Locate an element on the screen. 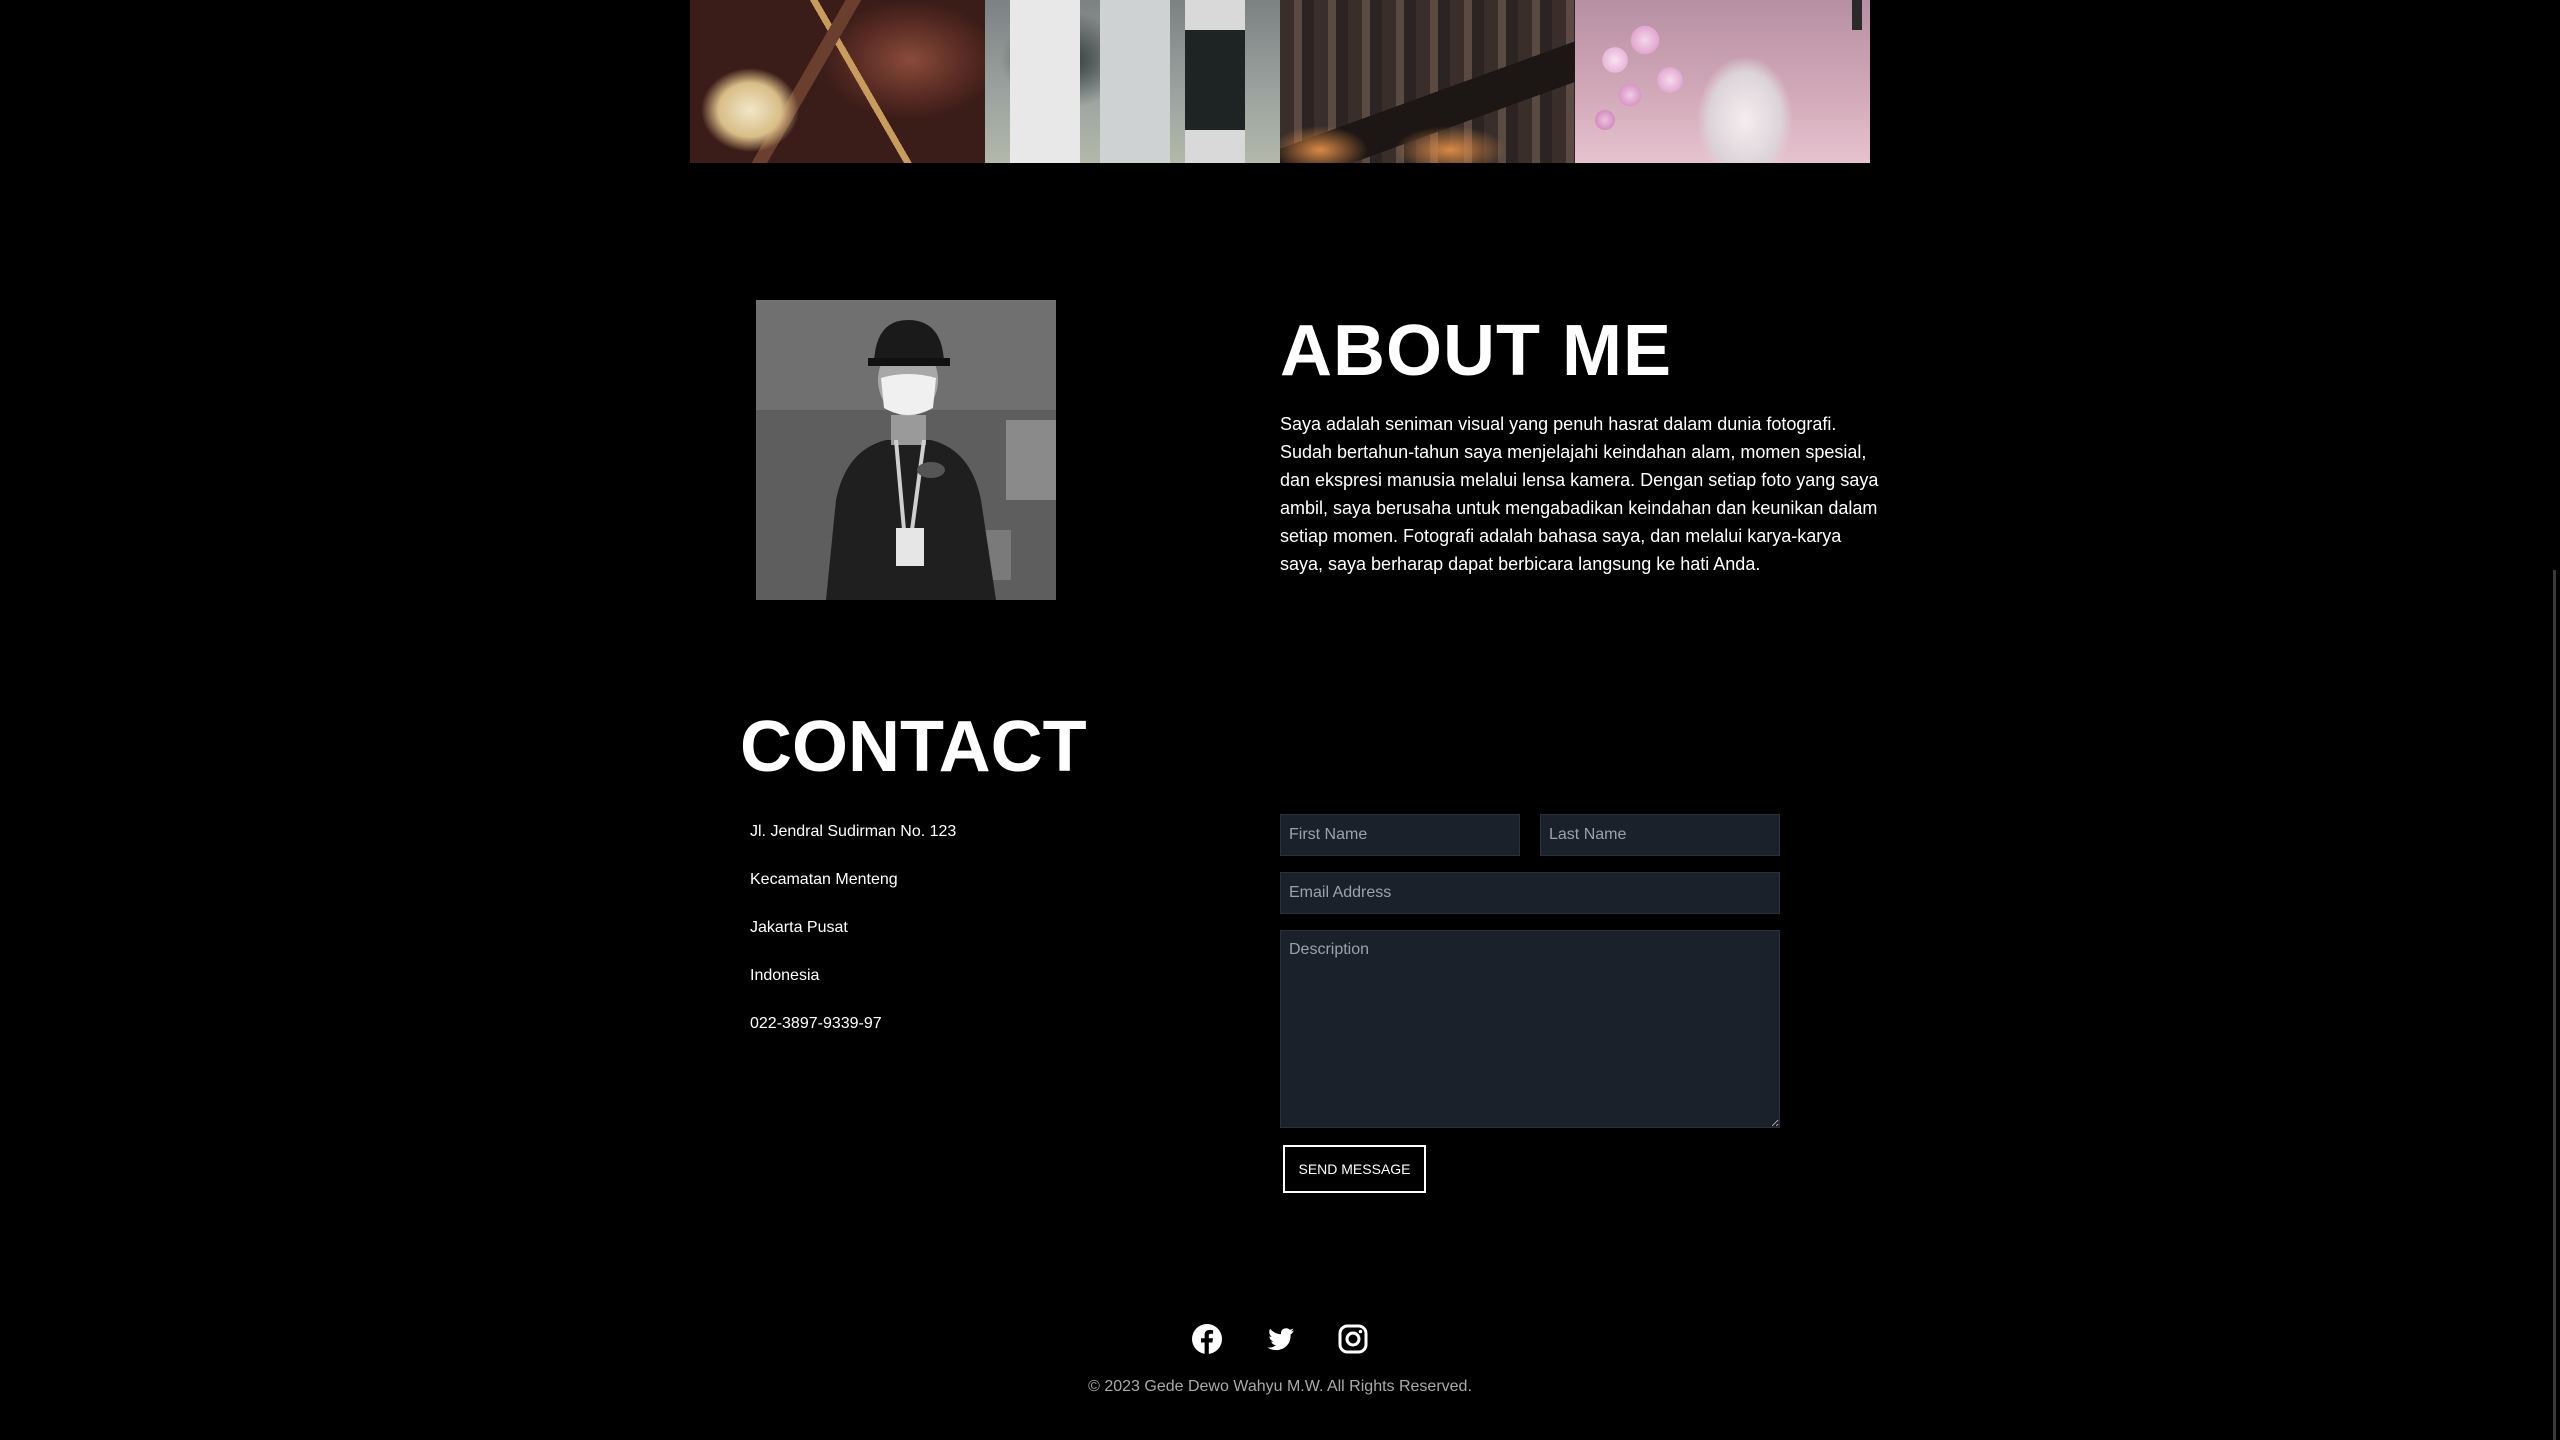 The width and height of the screenshot is (2560, 1440). about-title: ABOUT ME is located at coordinates (1476, 351).